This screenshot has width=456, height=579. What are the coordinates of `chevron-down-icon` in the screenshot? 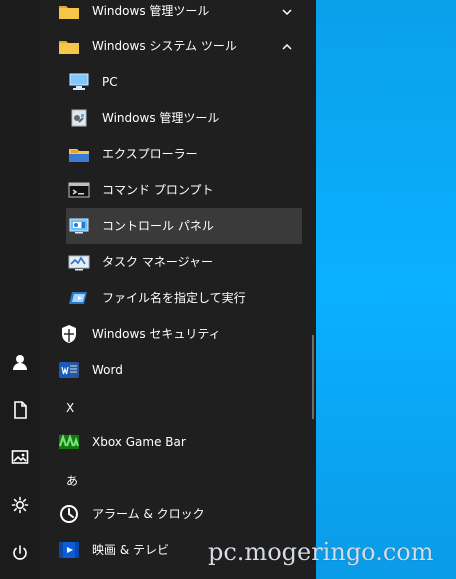 It's located at (287, 11).